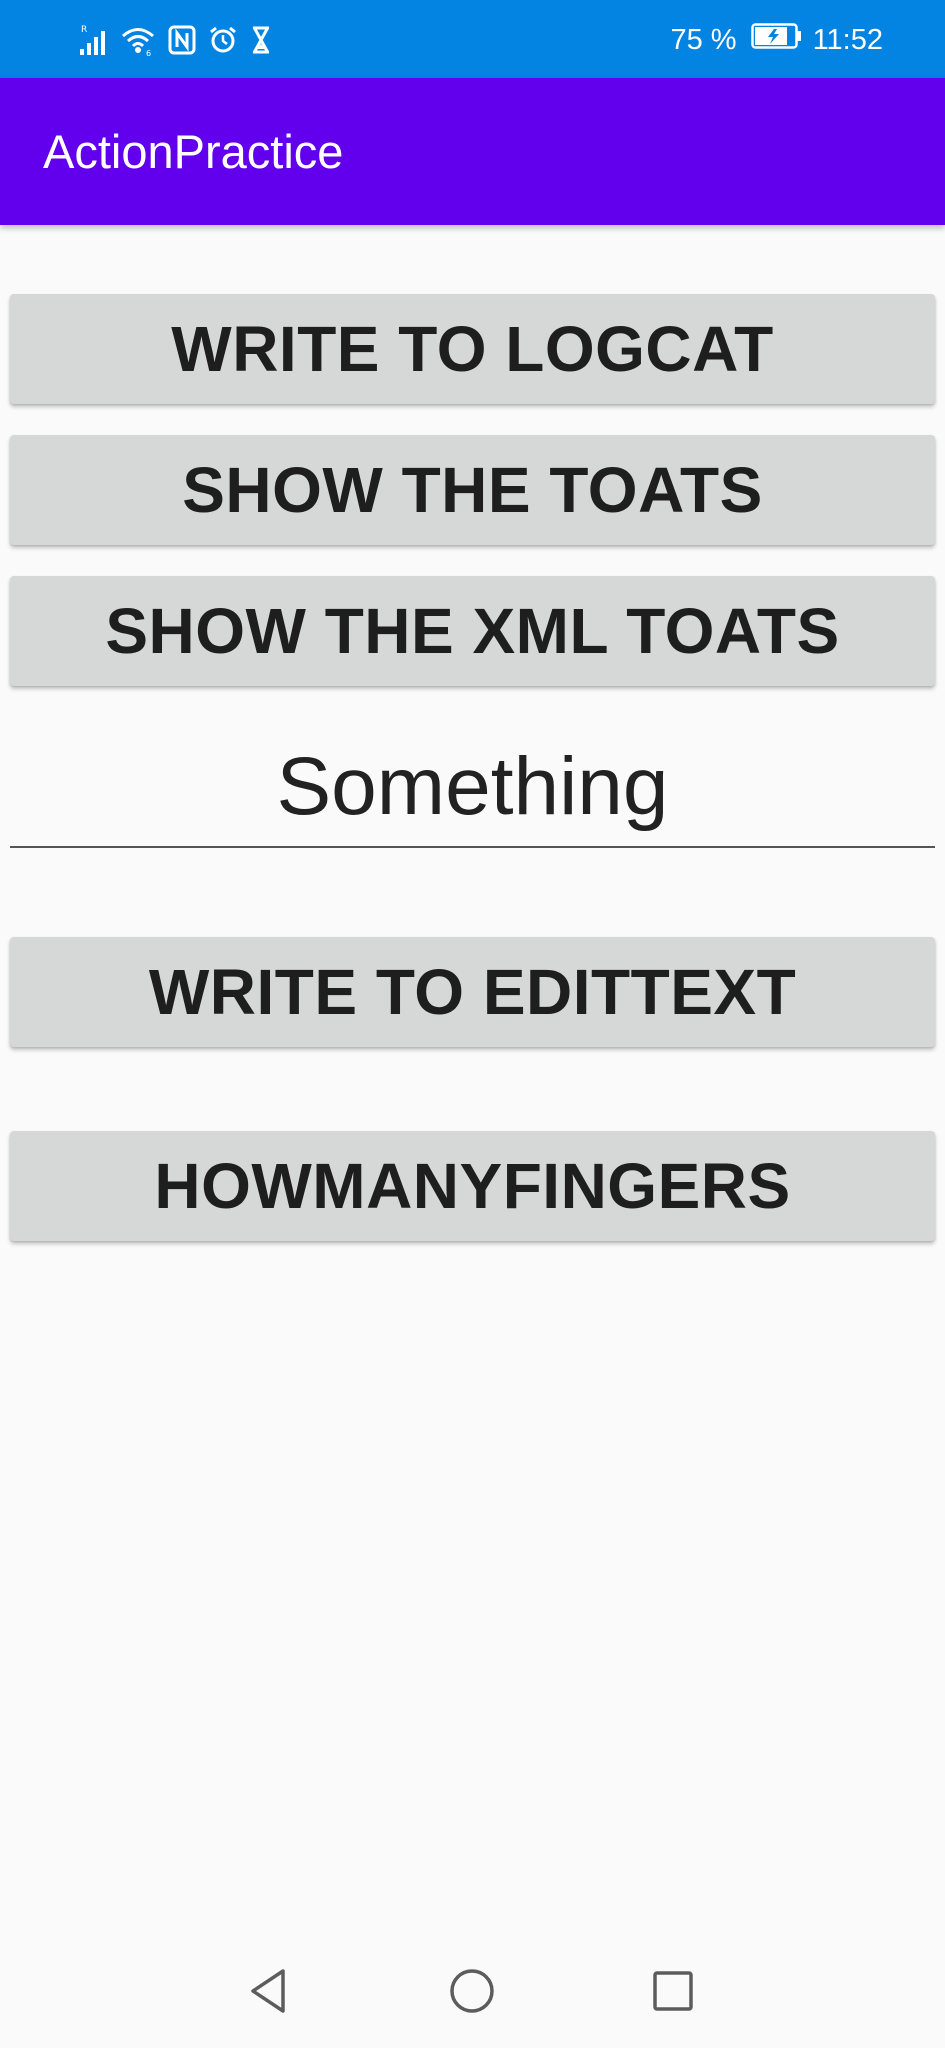 The height and width of the screenshot is (2048, 945). I want to click on status-icons-right: 75 % 11:52, so click(776, 40).